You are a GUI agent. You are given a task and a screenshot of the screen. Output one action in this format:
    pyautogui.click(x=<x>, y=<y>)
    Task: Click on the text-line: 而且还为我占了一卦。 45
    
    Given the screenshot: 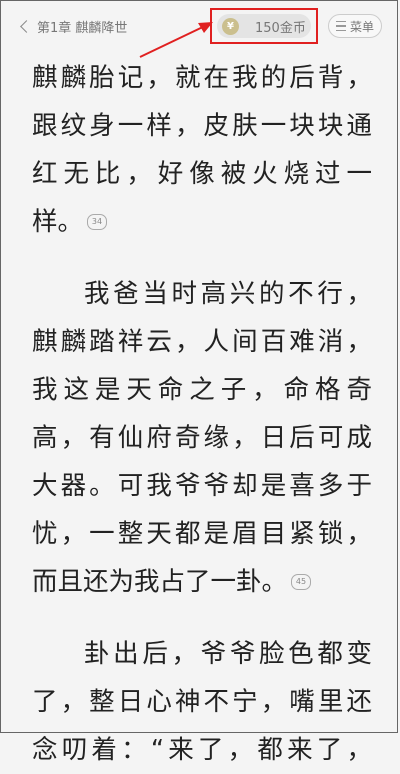 What is the action you would take?
    pyautogui.click(x=202, y=582)
    